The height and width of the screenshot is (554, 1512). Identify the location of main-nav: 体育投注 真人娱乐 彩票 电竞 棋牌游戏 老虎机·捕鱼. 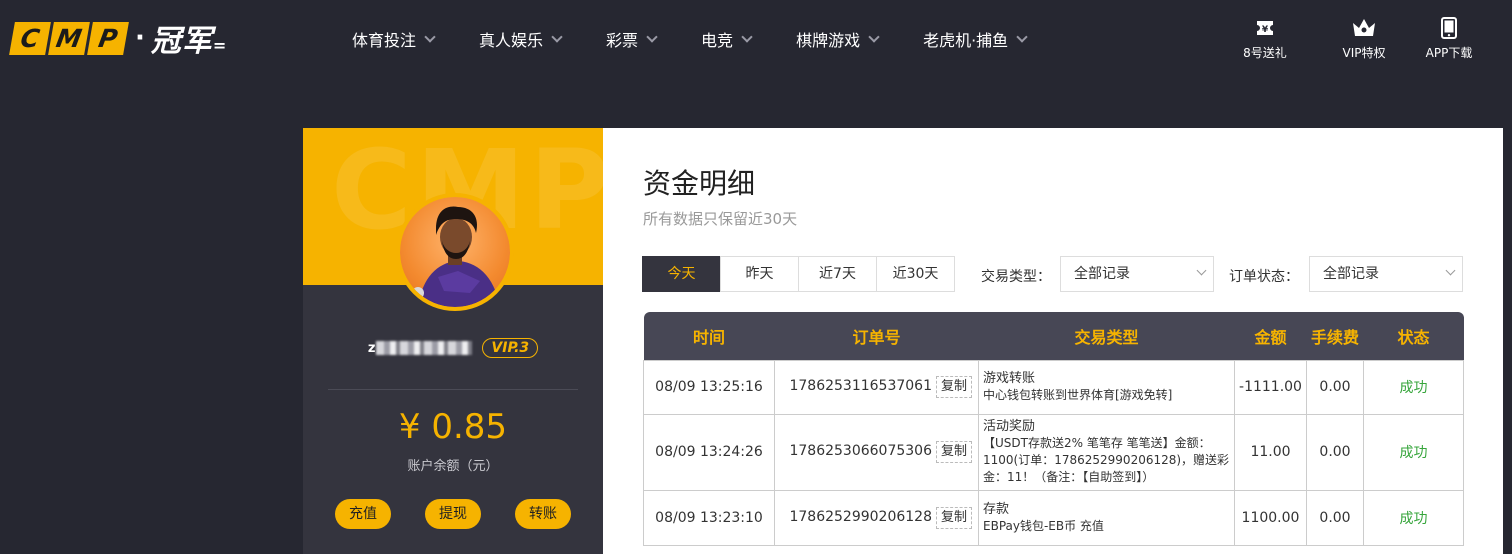
(690, 39).